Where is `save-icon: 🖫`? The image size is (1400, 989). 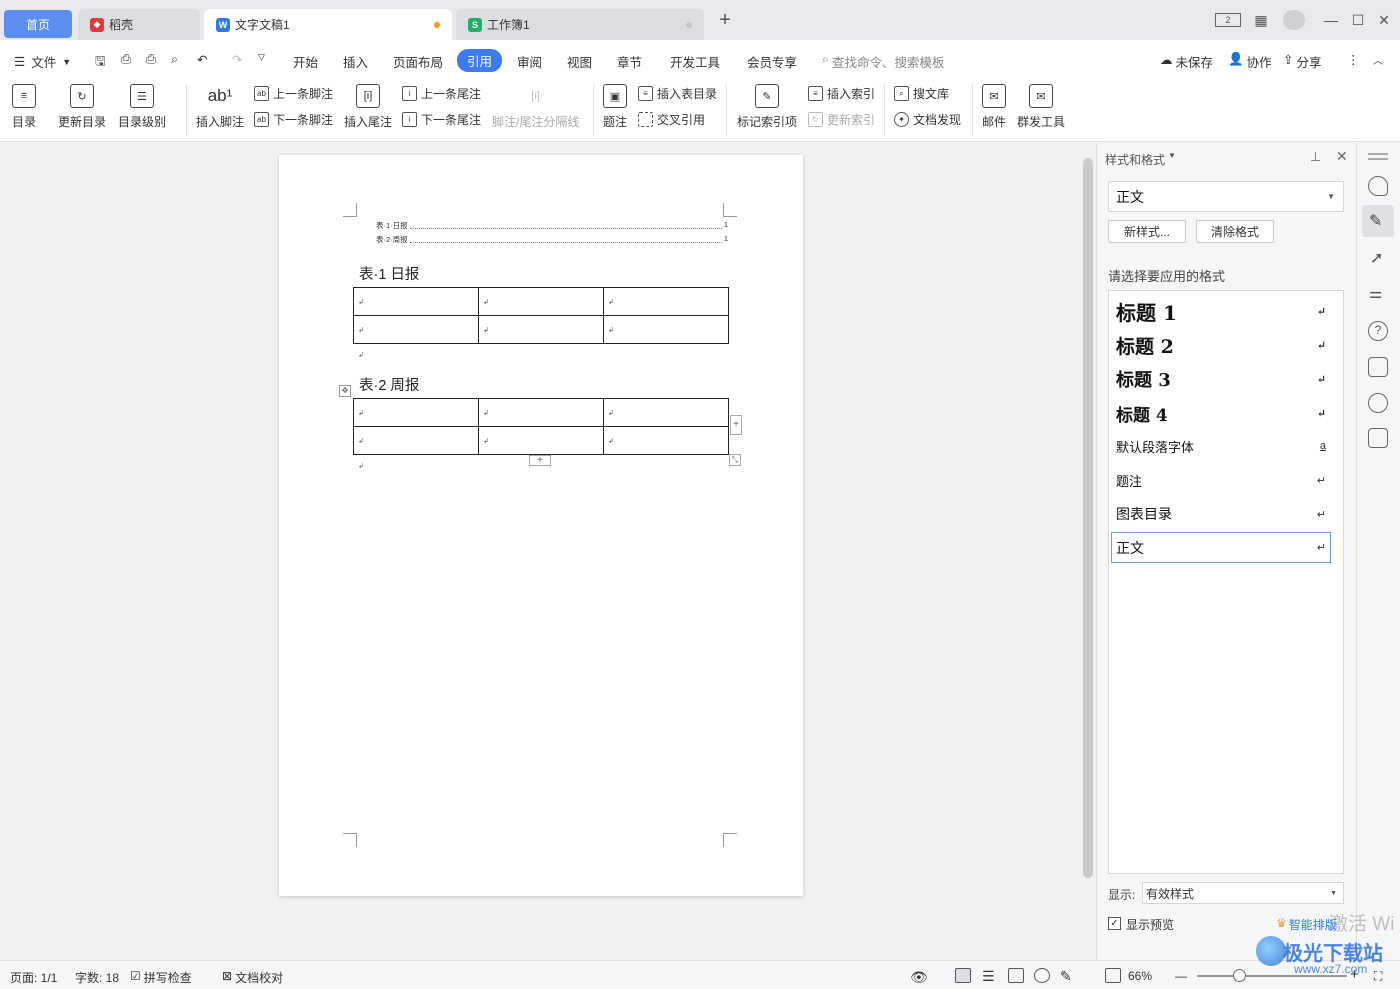
save-icon: 🖫 is located at coordinates (100, 62).